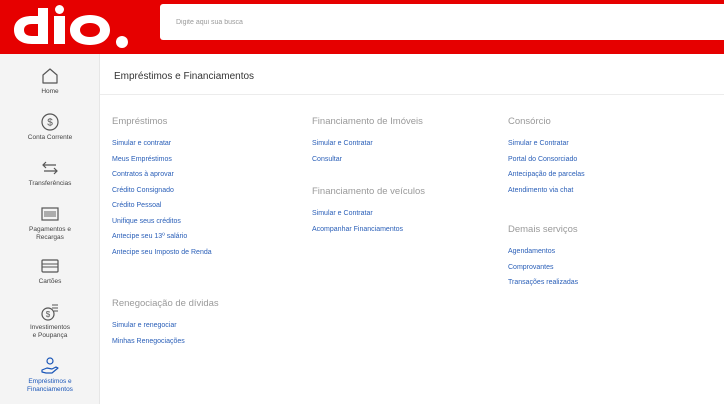  Describe the element at coordinates (543, 268) in the screenshot. I see `link-comprovantes: Comprovantes` at that location.